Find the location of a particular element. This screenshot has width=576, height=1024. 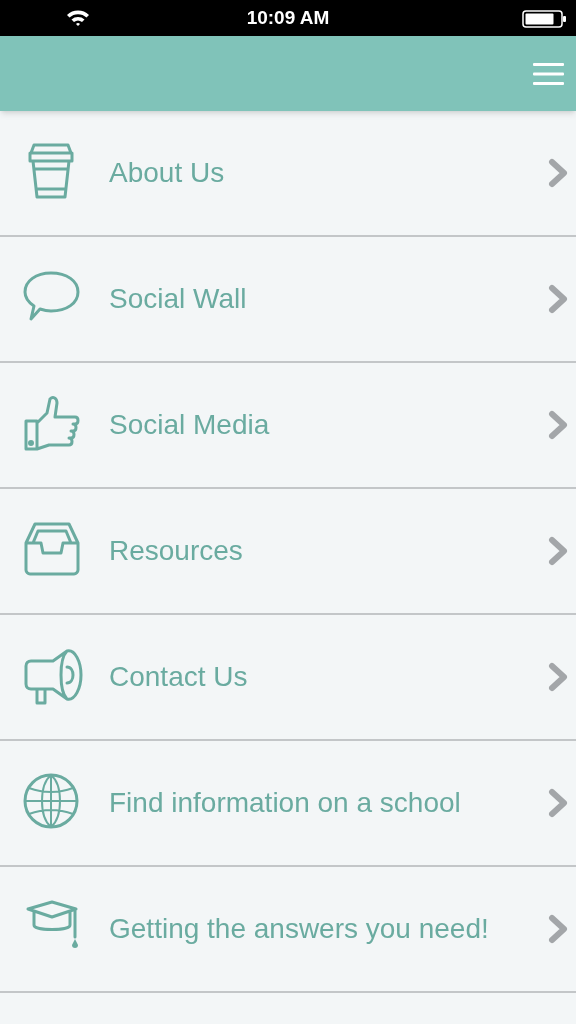

menu-item: Find information on a school is located at coordinates (288, 804).